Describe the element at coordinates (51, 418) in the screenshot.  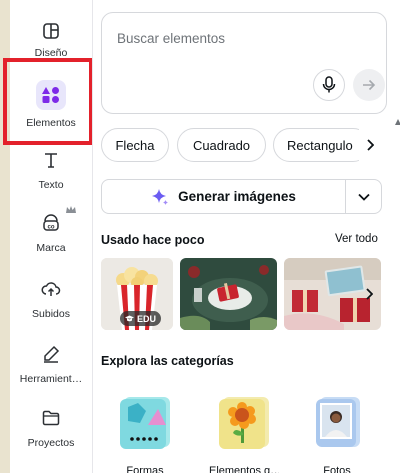
I see `folder-icon` at that location.